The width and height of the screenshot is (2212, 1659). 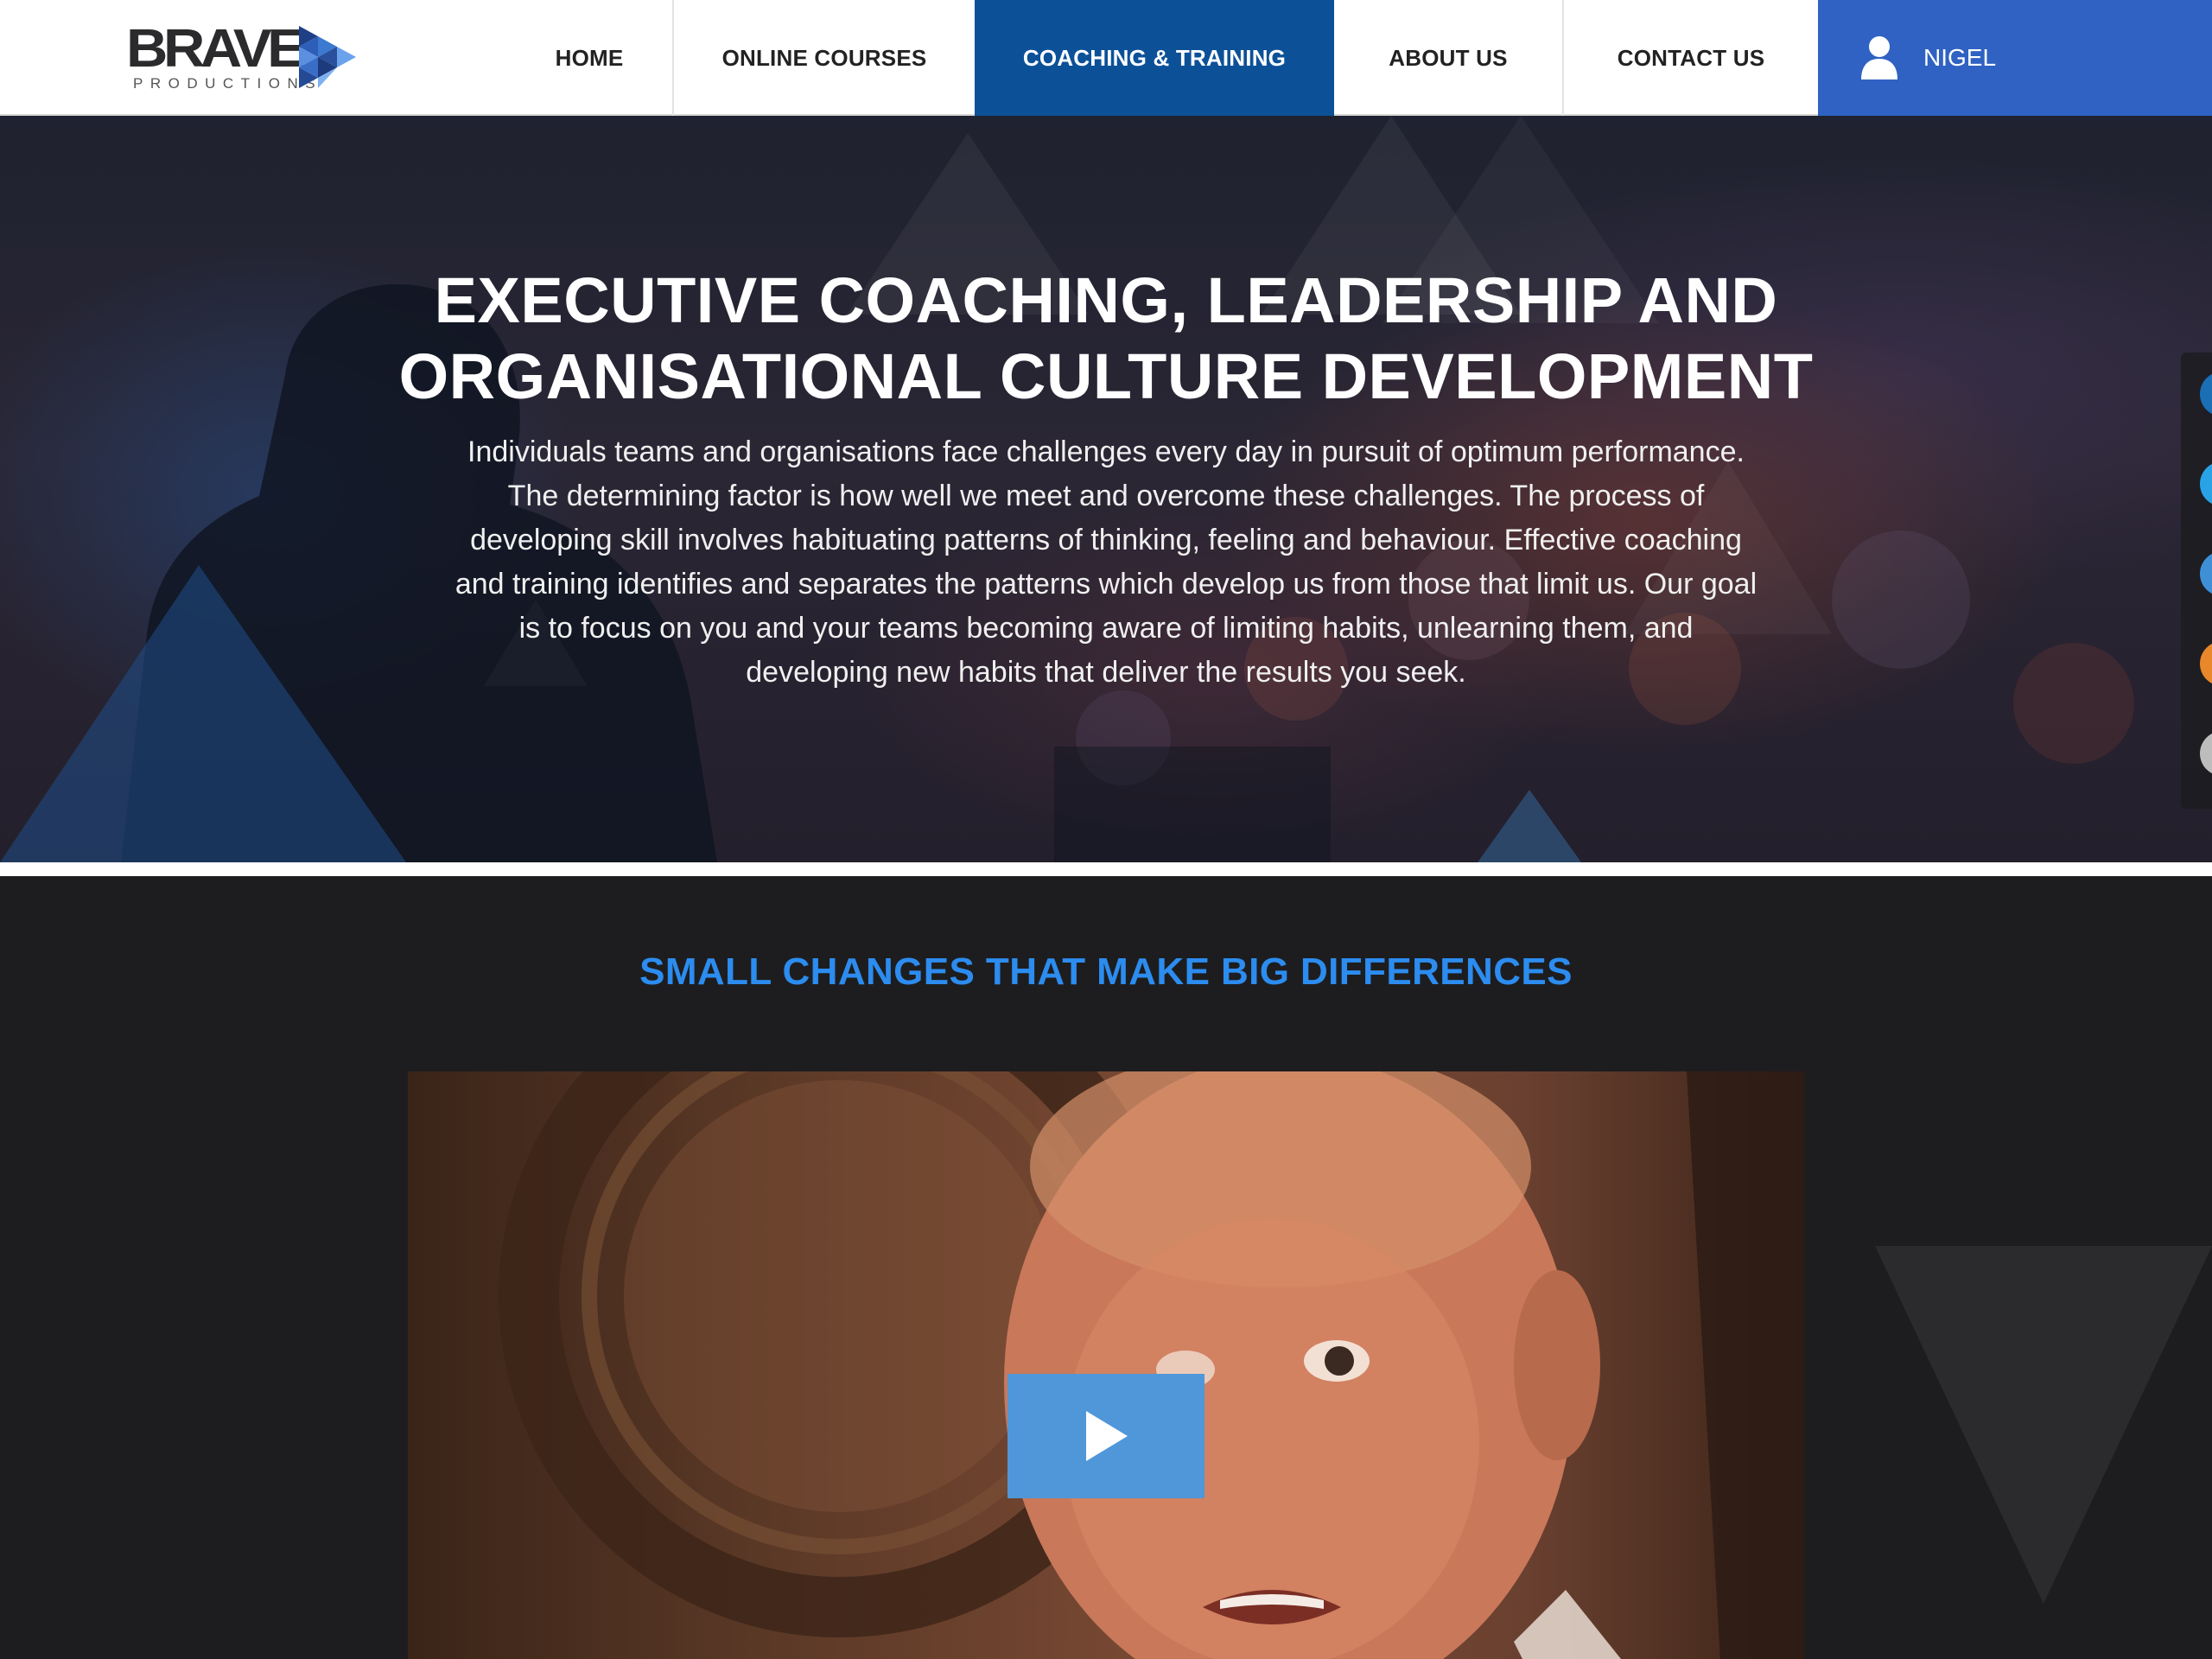 I want to click on user-name: NIGEL, so click(x=1960, y=57).